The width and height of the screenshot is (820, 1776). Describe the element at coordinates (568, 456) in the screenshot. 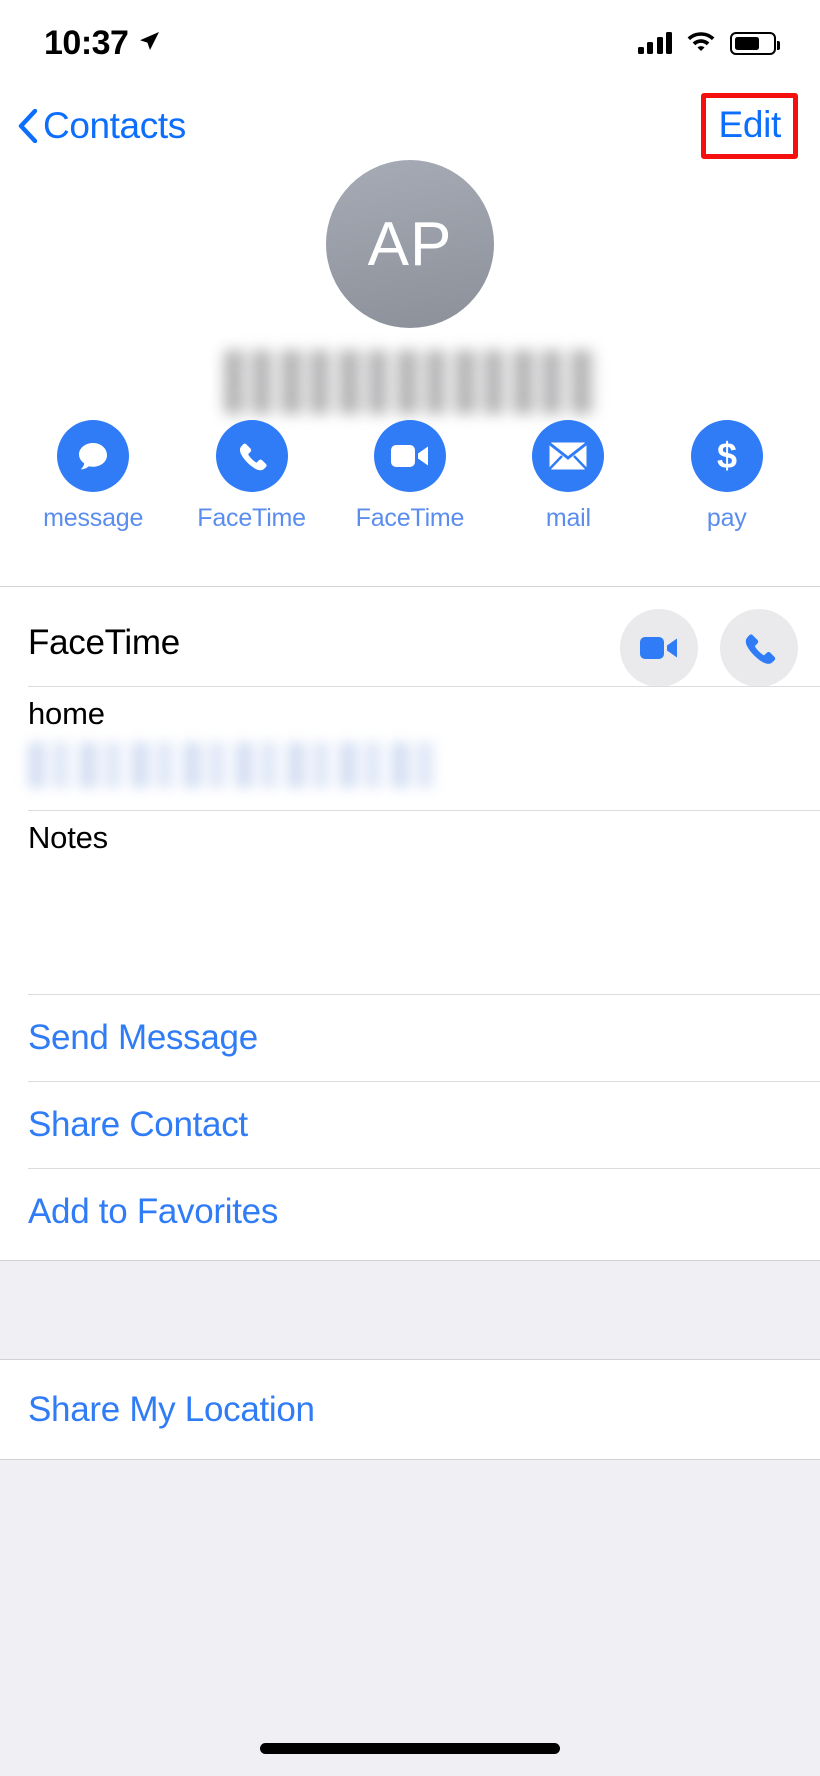

I see `envelope-icon` at that location.